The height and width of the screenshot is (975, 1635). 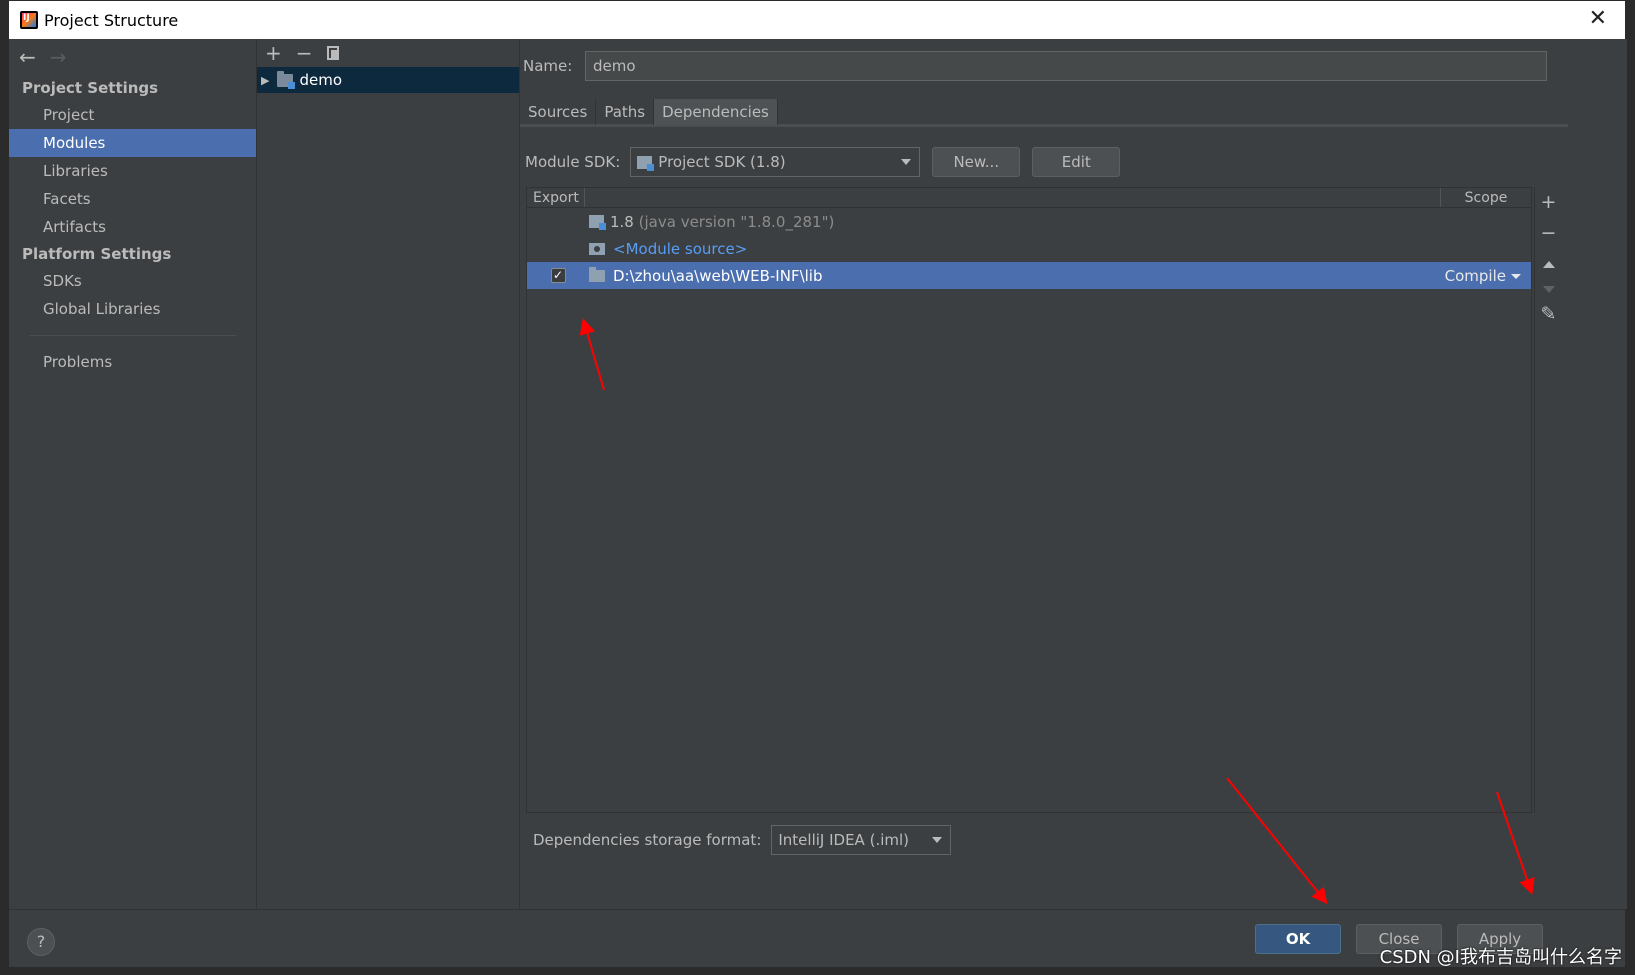 What do you see at coordinates (646, 163) in the screenshot?
I see `sdk-folder-icon` at bounding box center [646, 163].